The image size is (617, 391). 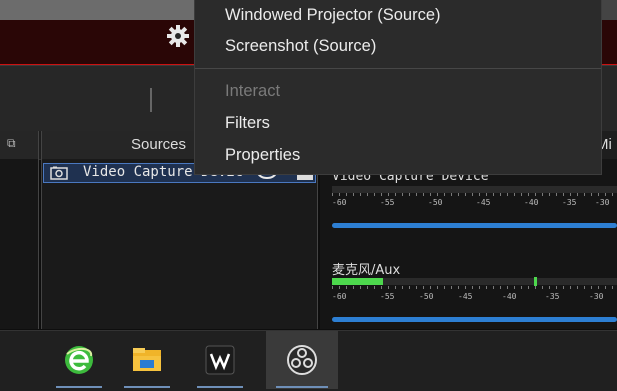 I want to click on mixer-channel-name: 麦克风/Aux, so click(x=366, y=270).